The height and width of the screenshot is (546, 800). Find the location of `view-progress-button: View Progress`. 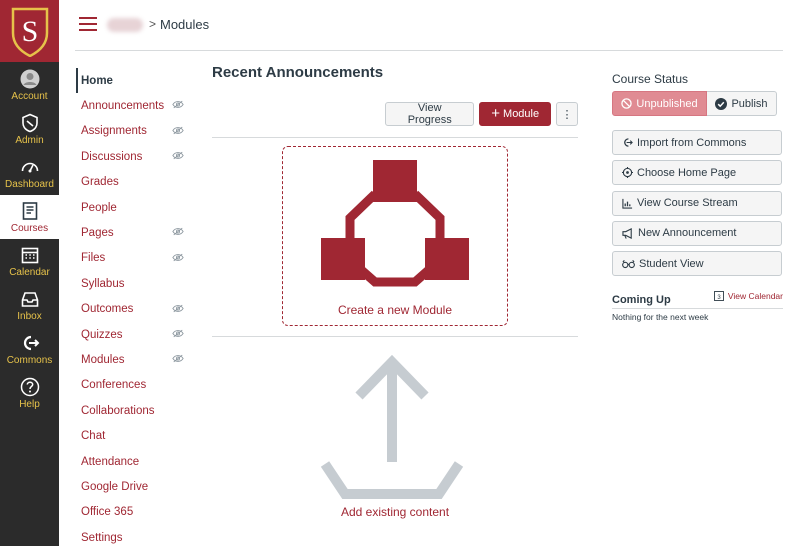

view-progress-button: View Progress is located at coordinates (430, 114).